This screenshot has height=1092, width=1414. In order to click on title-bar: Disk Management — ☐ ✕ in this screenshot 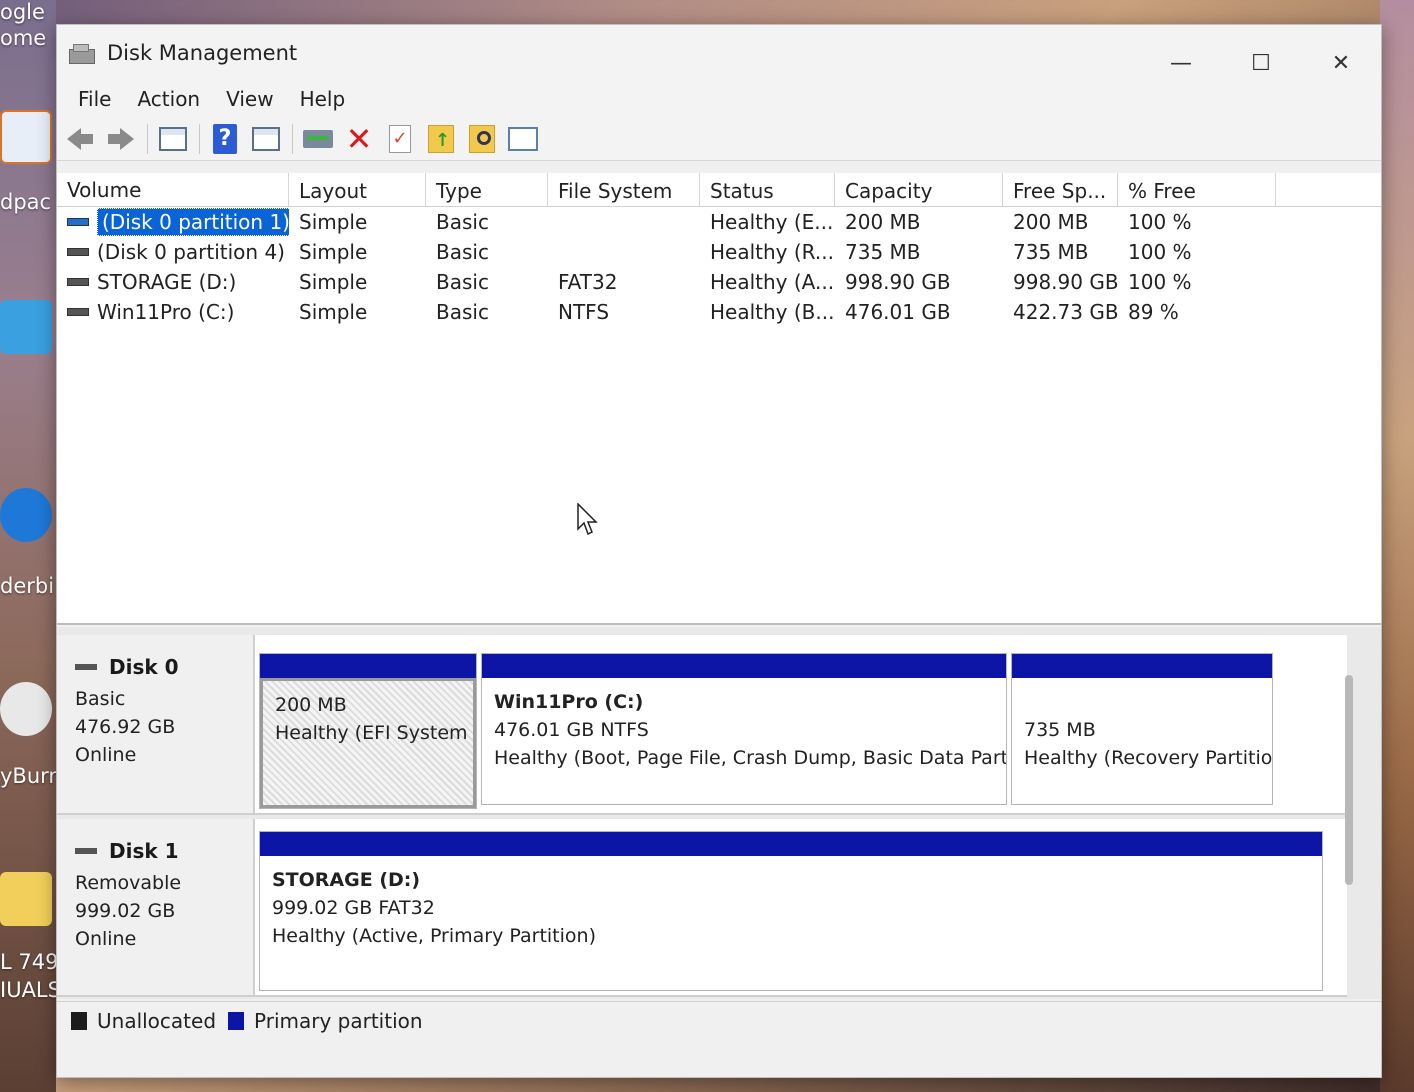, I will do `click(719, 53)`.